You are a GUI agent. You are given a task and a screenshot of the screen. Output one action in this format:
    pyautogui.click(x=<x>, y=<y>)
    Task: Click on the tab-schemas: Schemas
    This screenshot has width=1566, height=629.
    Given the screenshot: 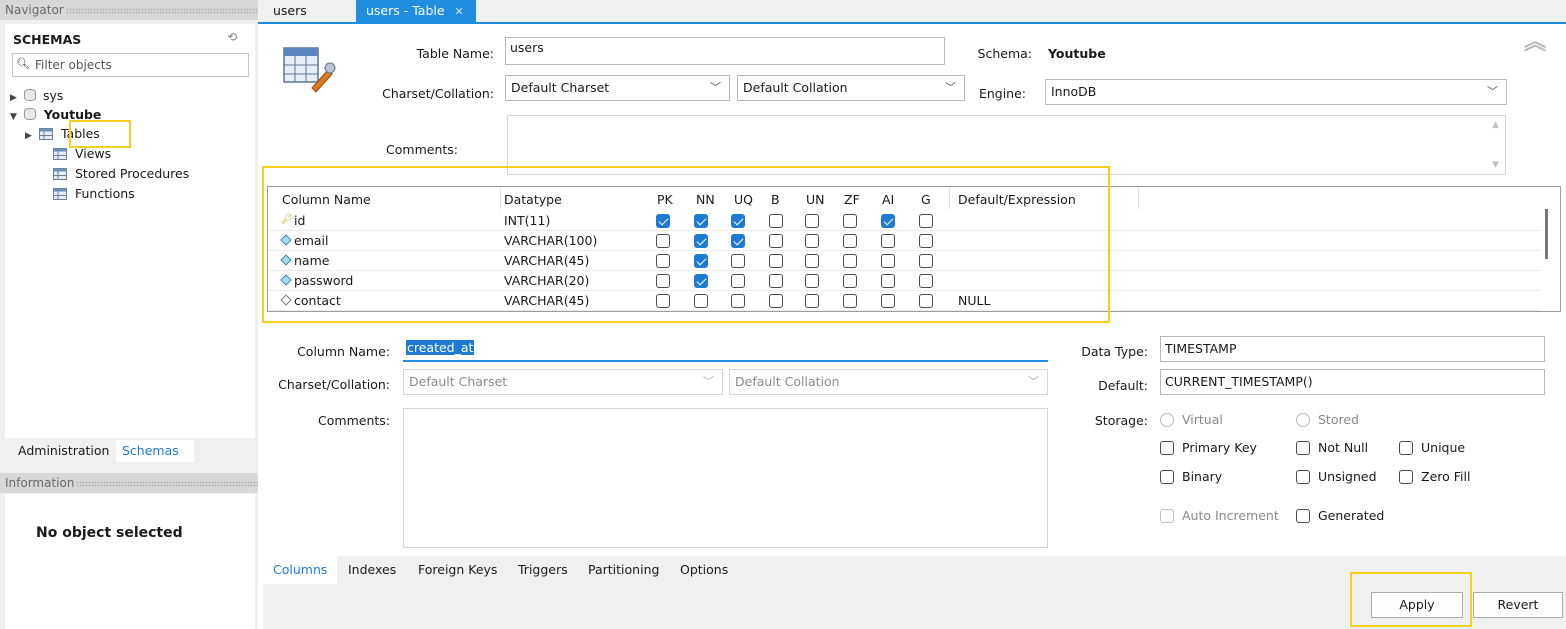 What is the action you would take?
    pyautogui.click(x=155, y=451)
    